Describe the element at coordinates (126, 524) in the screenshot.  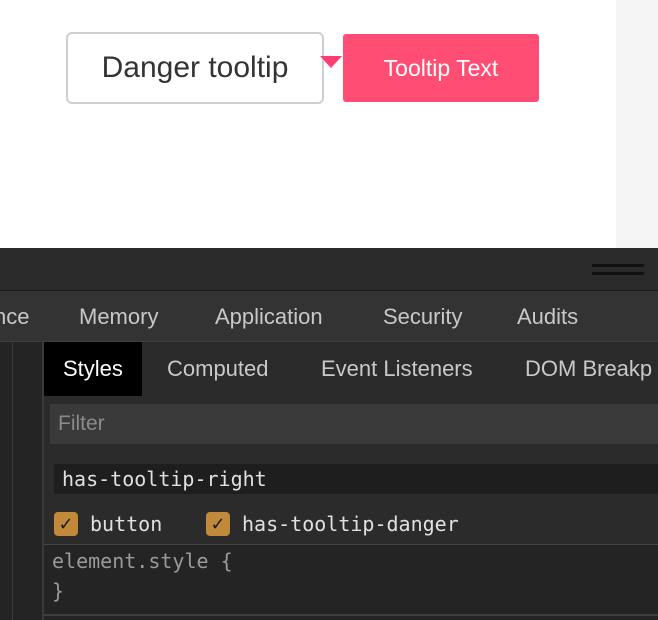
I see `class-label: button` at that location.